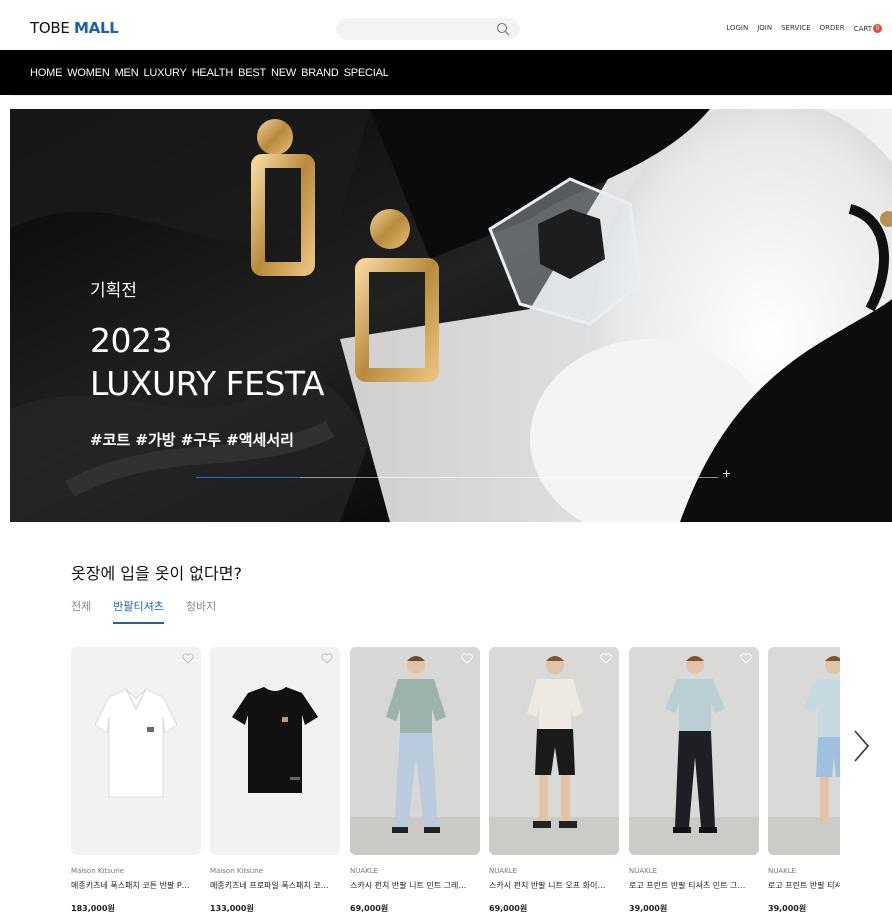 The image size is (892, 918). What do you see at coordinates (131, 340) in the screenshot?
I see `hero-year: 2023` at bounding box center [131, 340].